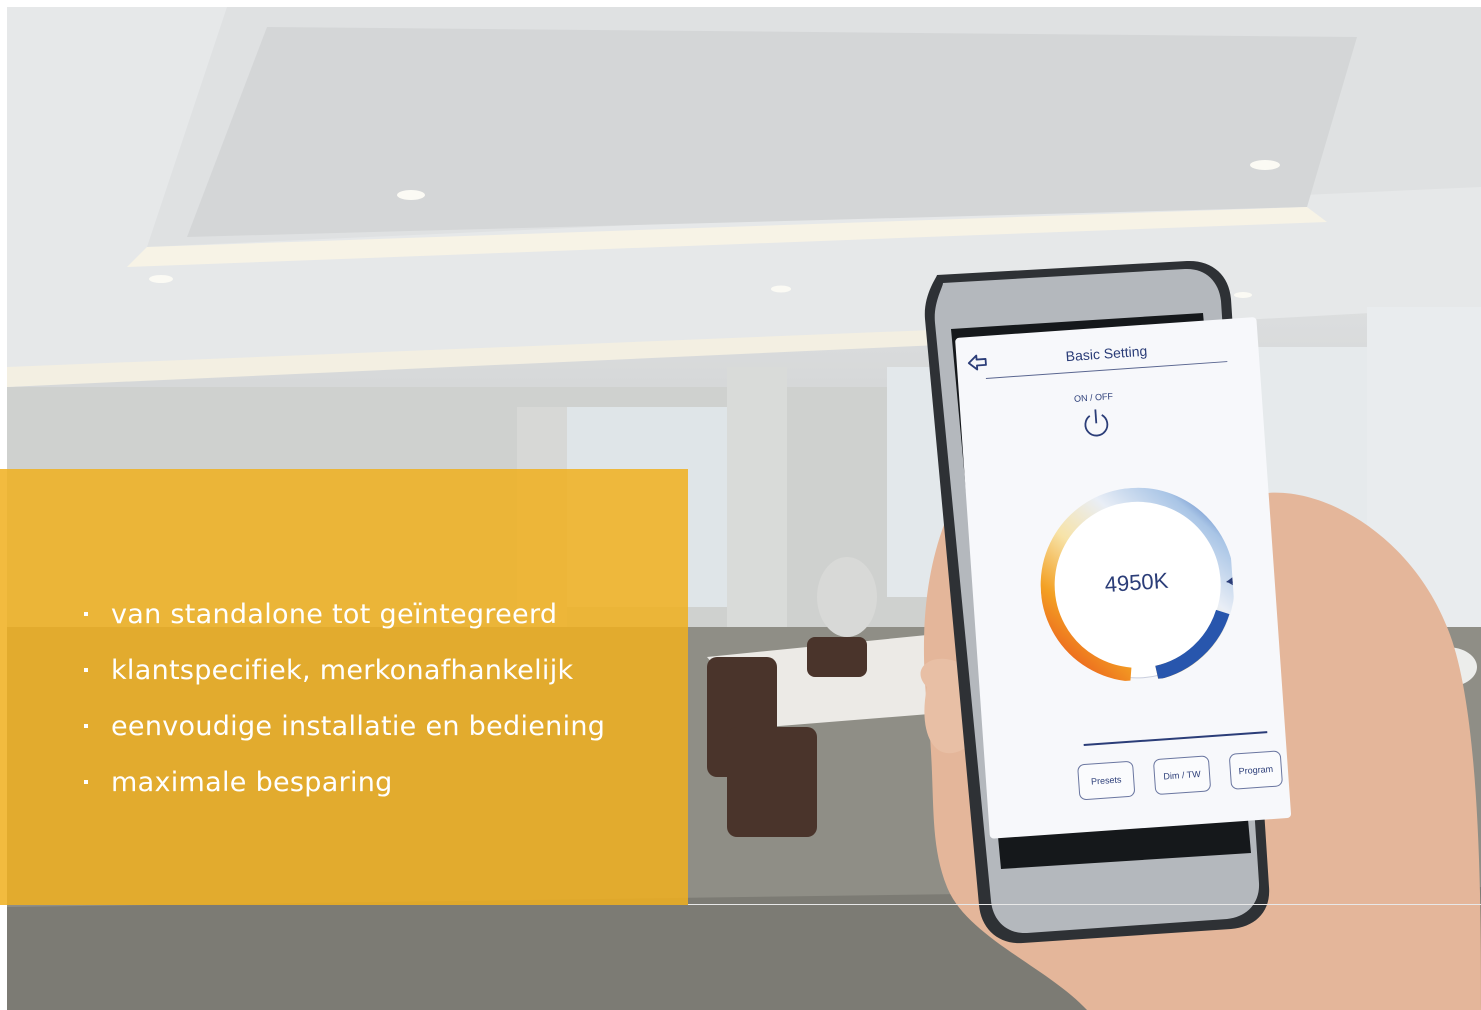 The height and width of the screenshot is (1010, 1481). I want to click on feature-text: eenvoudige installatie en bediening, so click(358, 726).